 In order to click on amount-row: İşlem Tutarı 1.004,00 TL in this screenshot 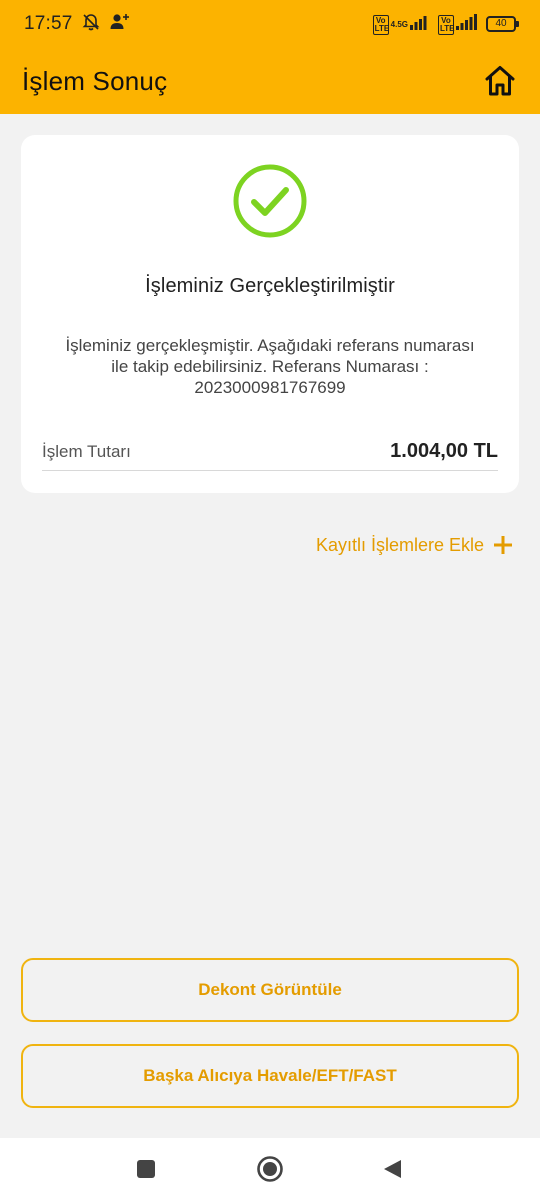, I will do `click(270, 452)`.